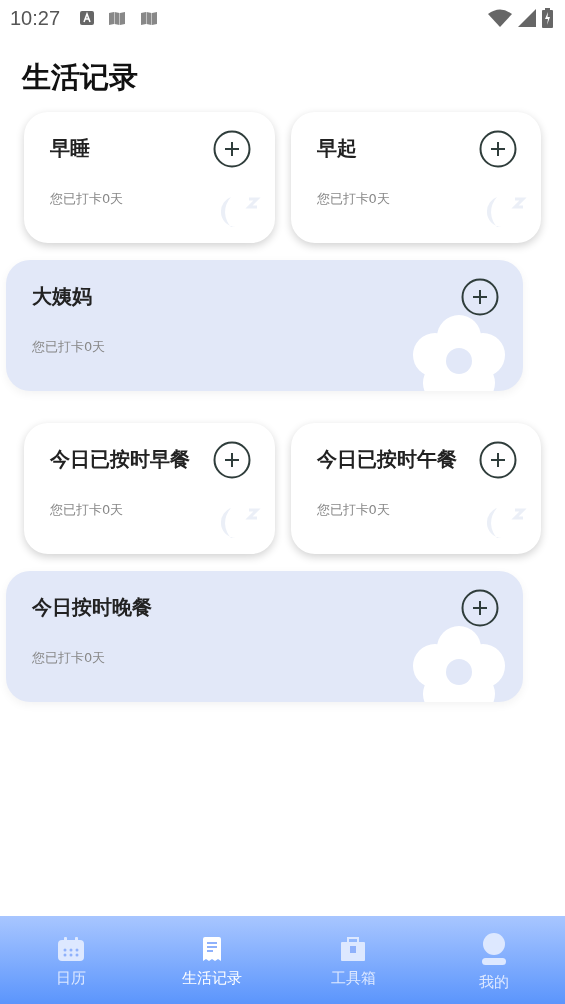  Describe the element at coordinates (386, 459) in the screenshot. I see `card-title: 今日已按时午餐` at that location.